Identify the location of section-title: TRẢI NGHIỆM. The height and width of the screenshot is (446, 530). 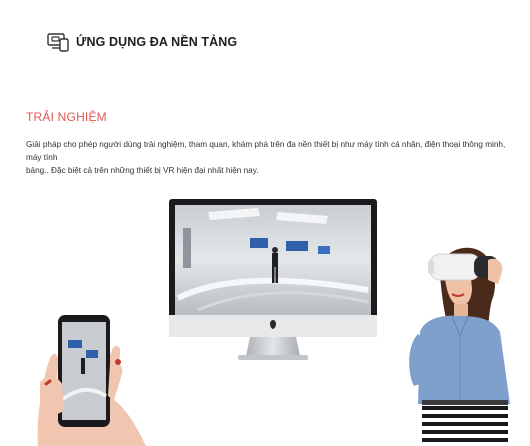
(66, 117).